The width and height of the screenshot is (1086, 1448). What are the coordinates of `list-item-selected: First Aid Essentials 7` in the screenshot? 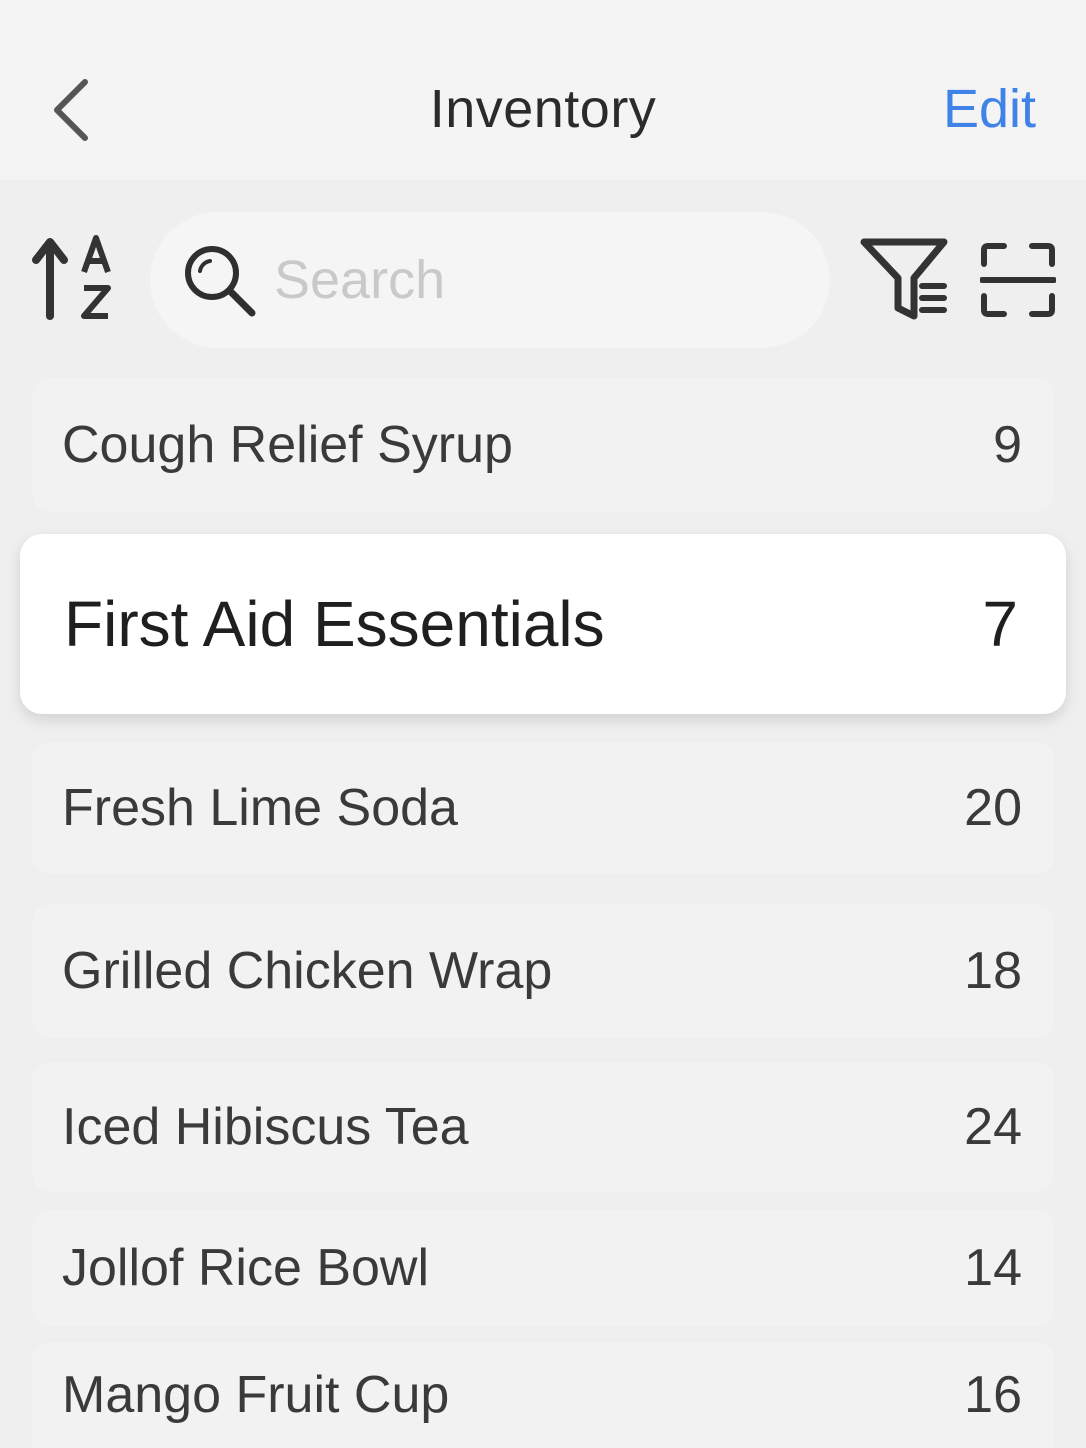 It's located at (543, 624).